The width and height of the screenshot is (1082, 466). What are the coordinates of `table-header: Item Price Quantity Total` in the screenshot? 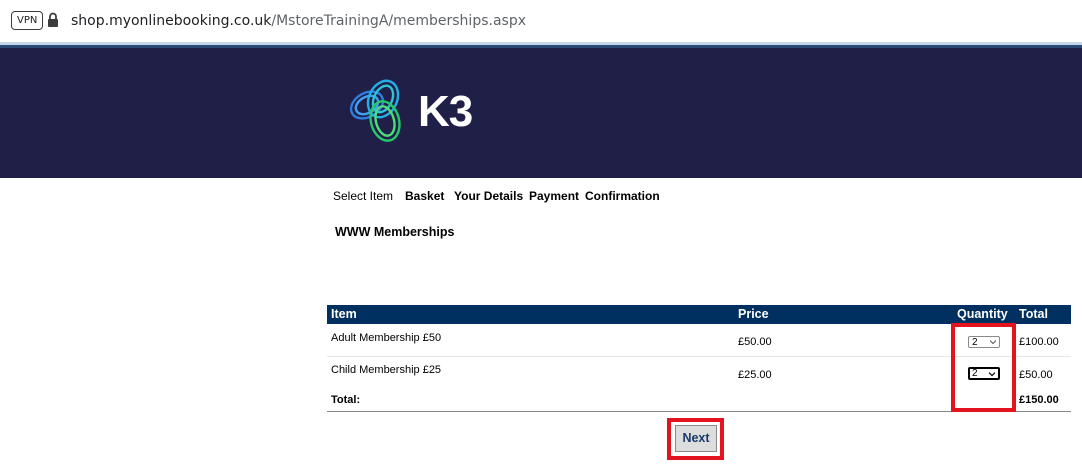 It's located at (699, 314).